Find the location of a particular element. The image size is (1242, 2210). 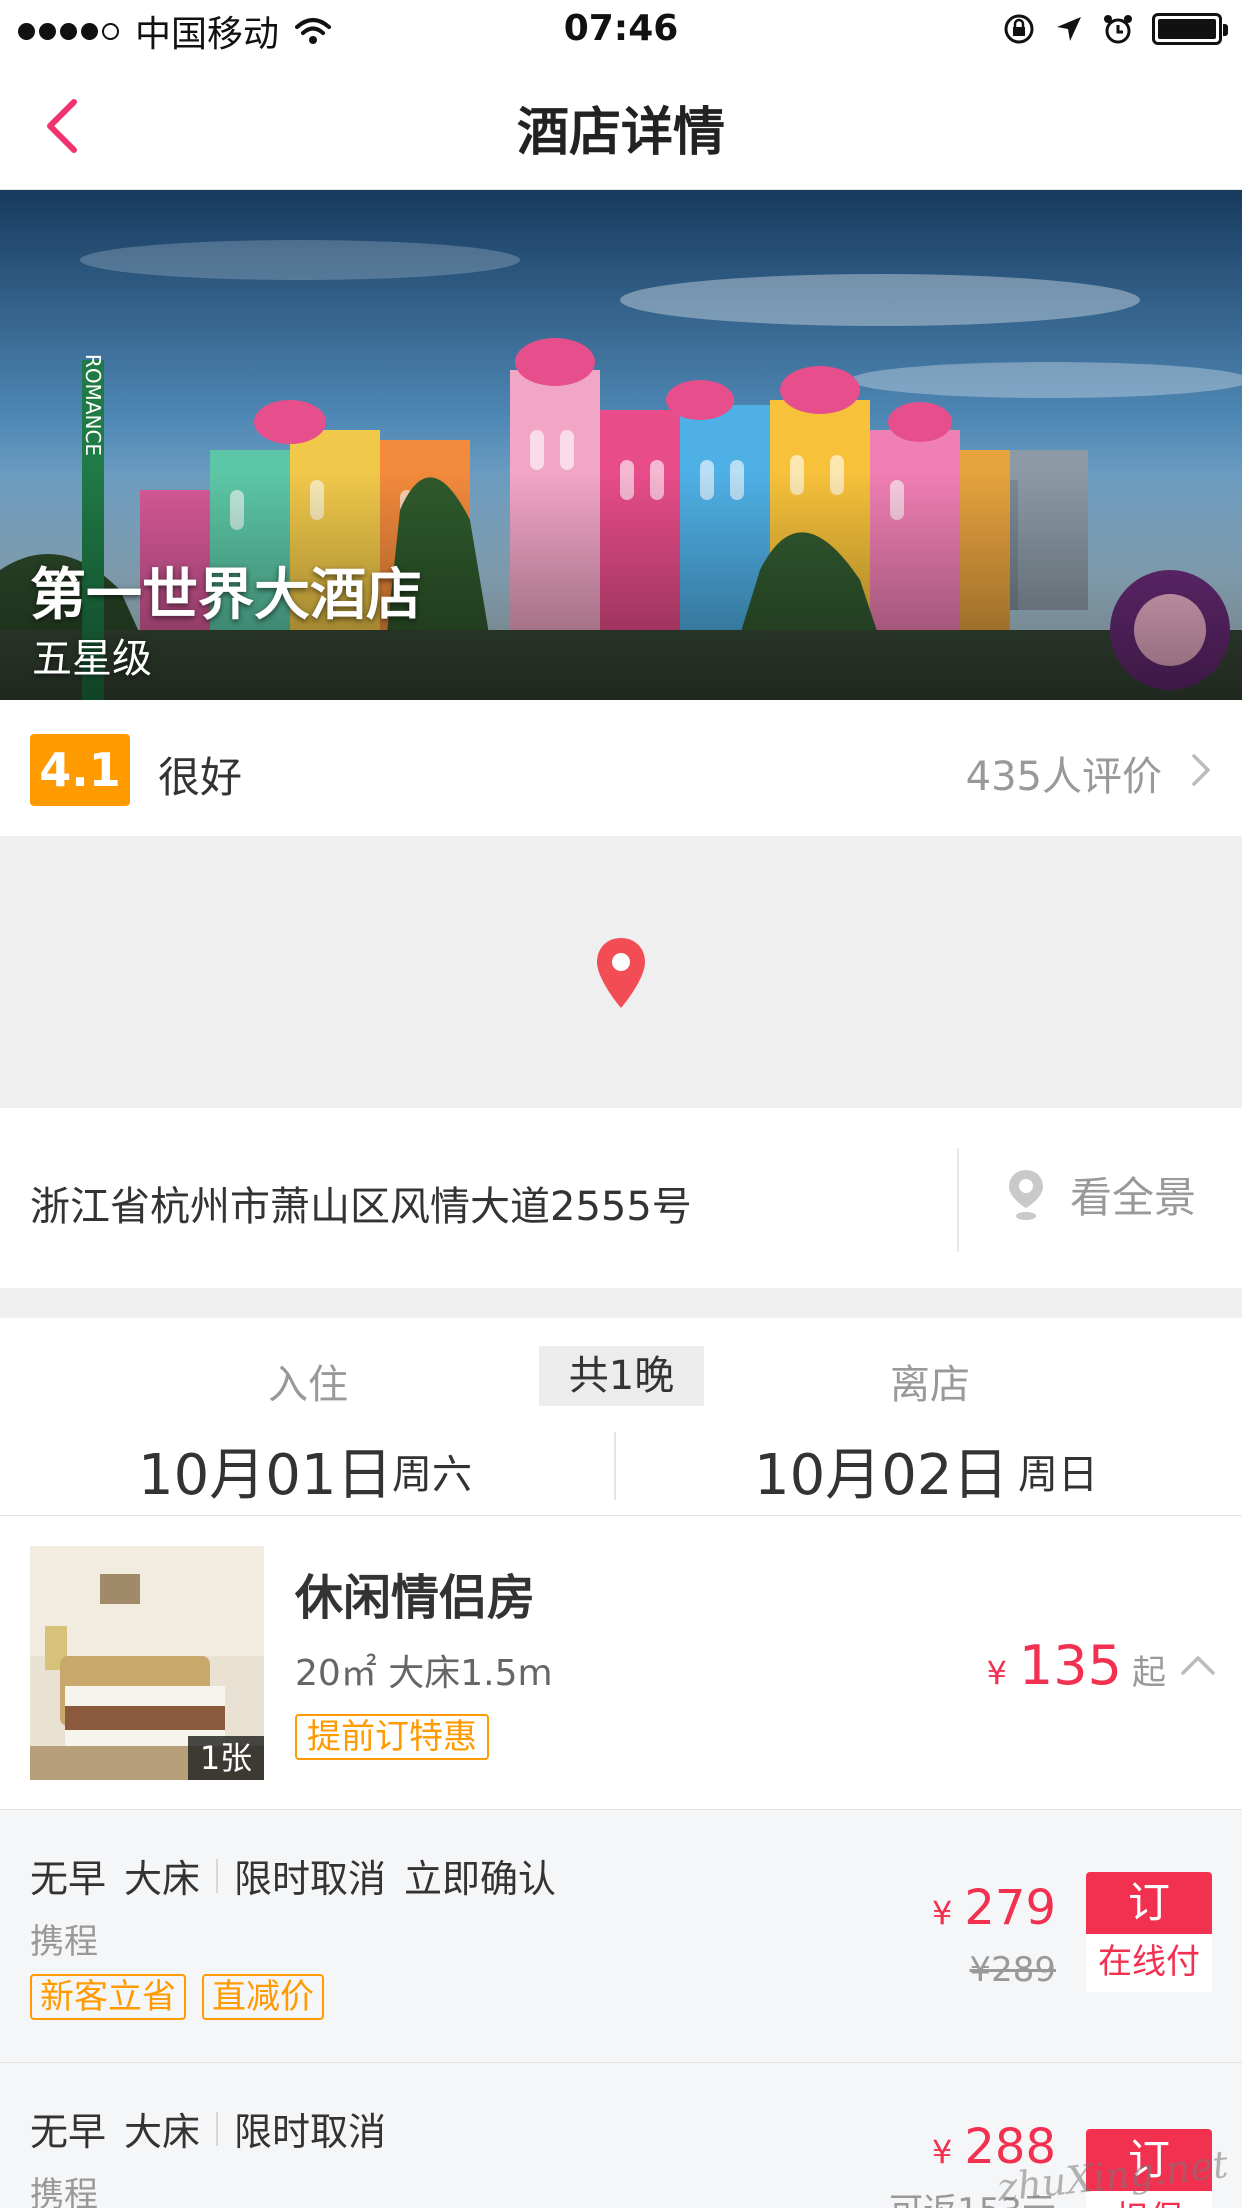

map-pin-icon is located at coordinates (621, 973).